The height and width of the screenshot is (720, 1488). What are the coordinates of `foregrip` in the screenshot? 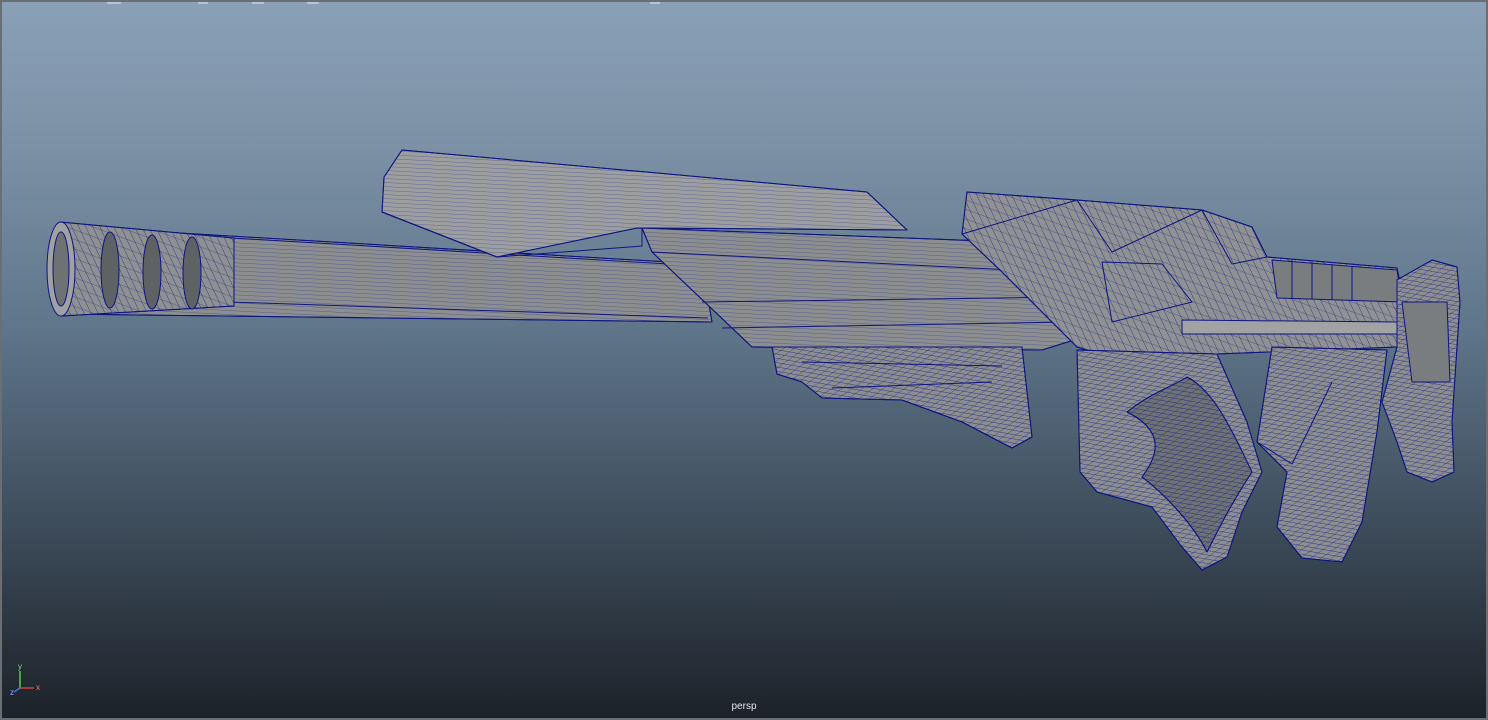 It's located at (902, 397).